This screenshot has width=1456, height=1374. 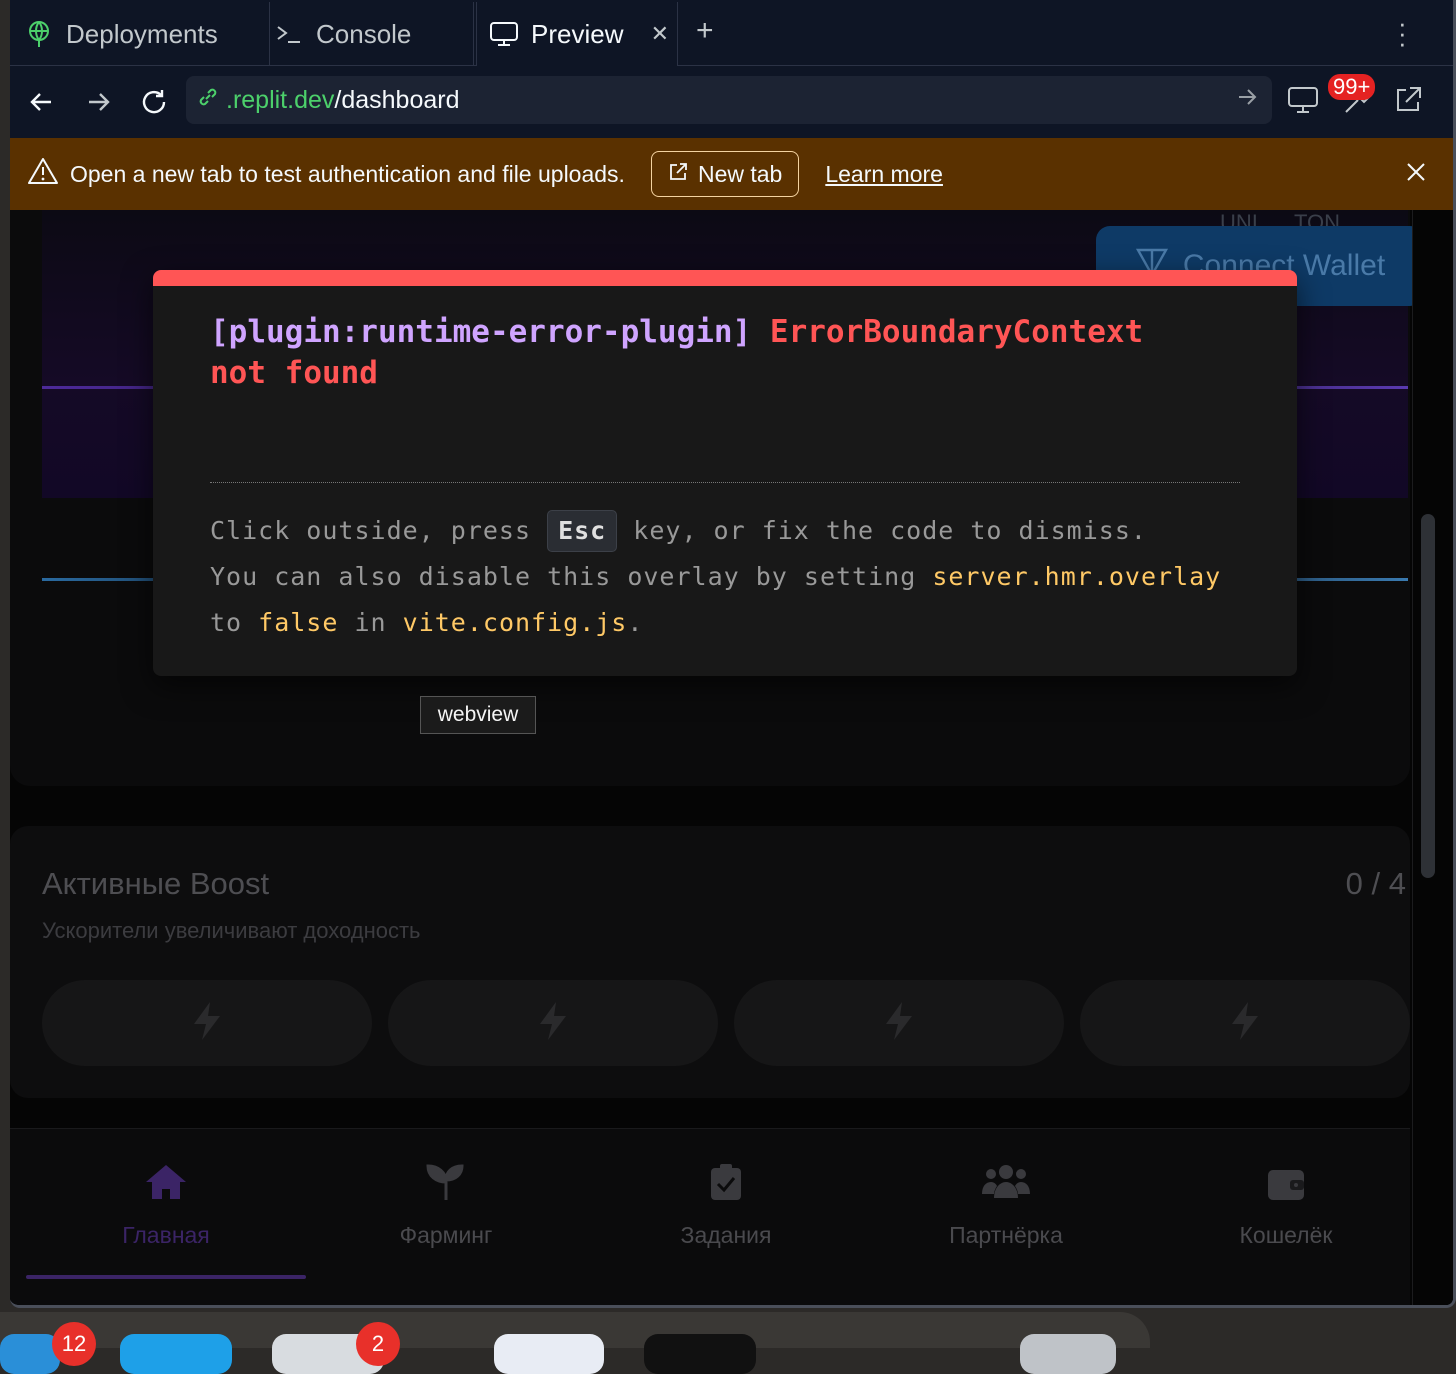 I want to click on wallet-icon, so click(x=1286, y=1187).